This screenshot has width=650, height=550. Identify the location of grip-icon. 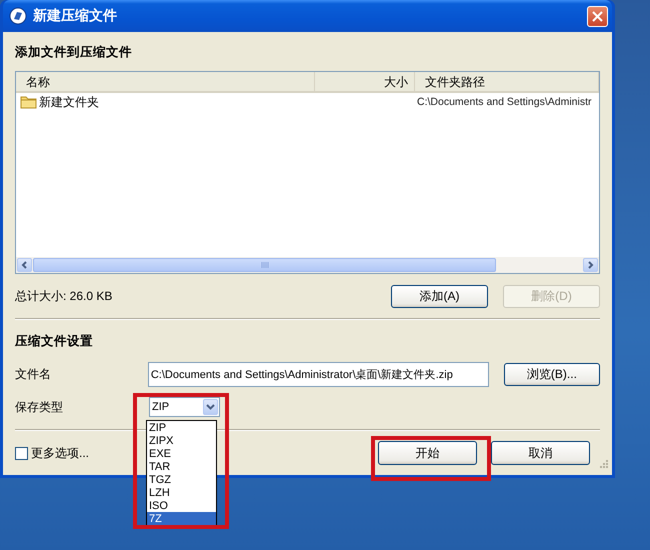
(264, 265).